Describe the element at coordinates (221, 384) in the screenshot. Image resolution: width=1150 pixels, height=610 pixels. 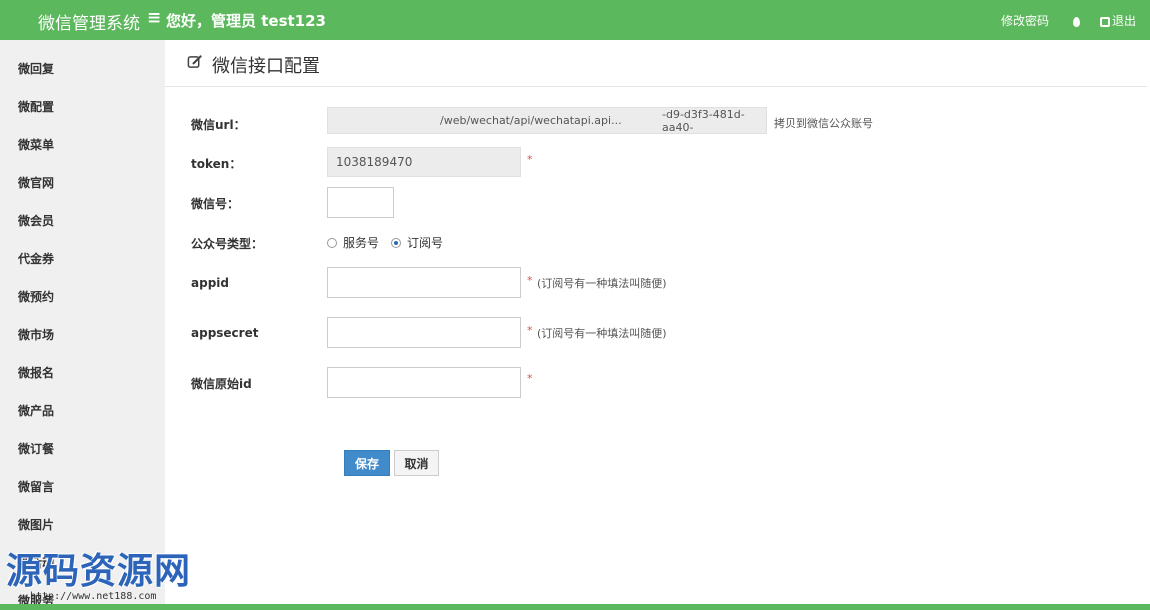
I see `original-id-label: 微信原始id` at that location.